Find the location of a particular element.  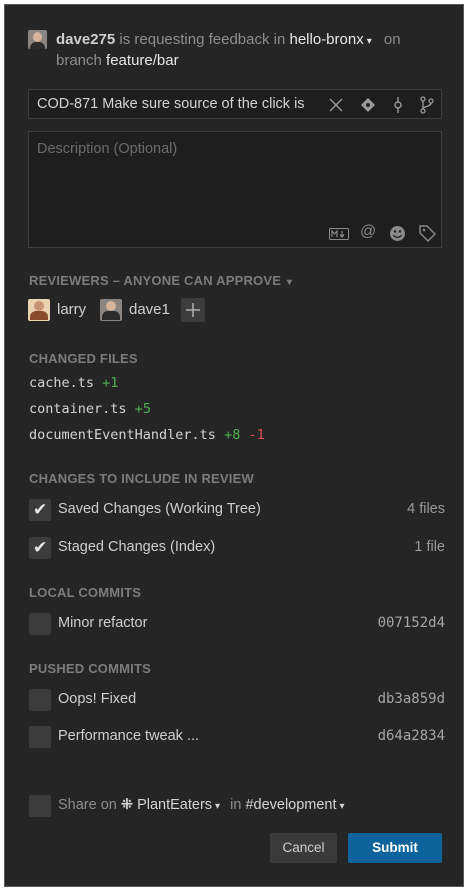

local-commit-checkbox is located at coordinates (40, 624).